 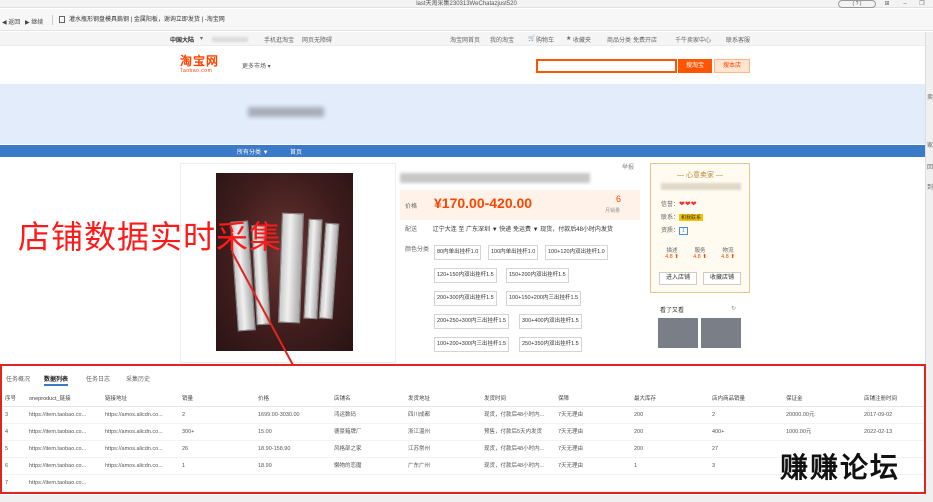 I want to click on sku-option: 100+200+300内三出挂杆1.5, so click(x=472, y=344).